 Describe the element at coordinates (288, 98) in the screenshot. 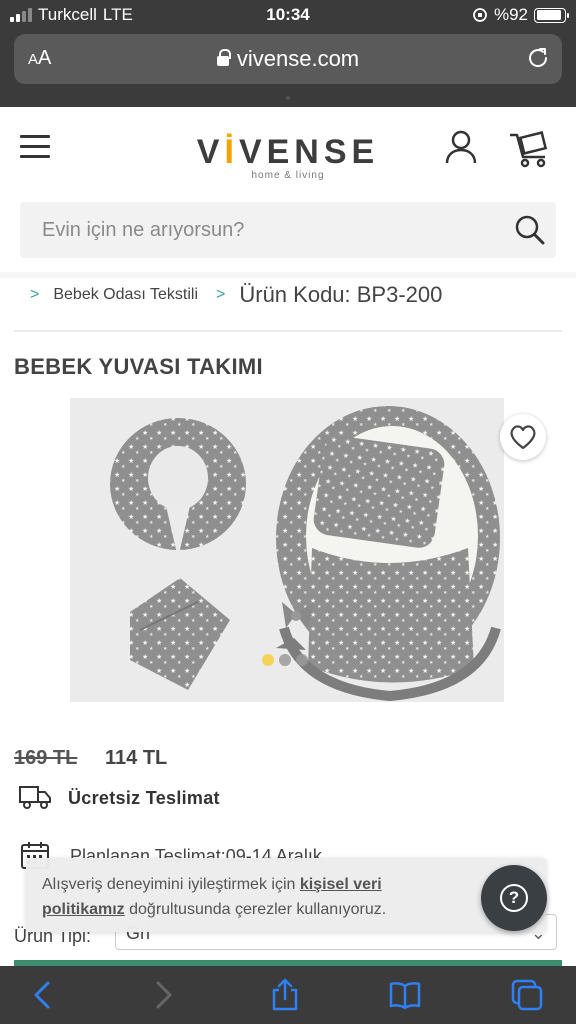

I see `page-indicator` at that location.